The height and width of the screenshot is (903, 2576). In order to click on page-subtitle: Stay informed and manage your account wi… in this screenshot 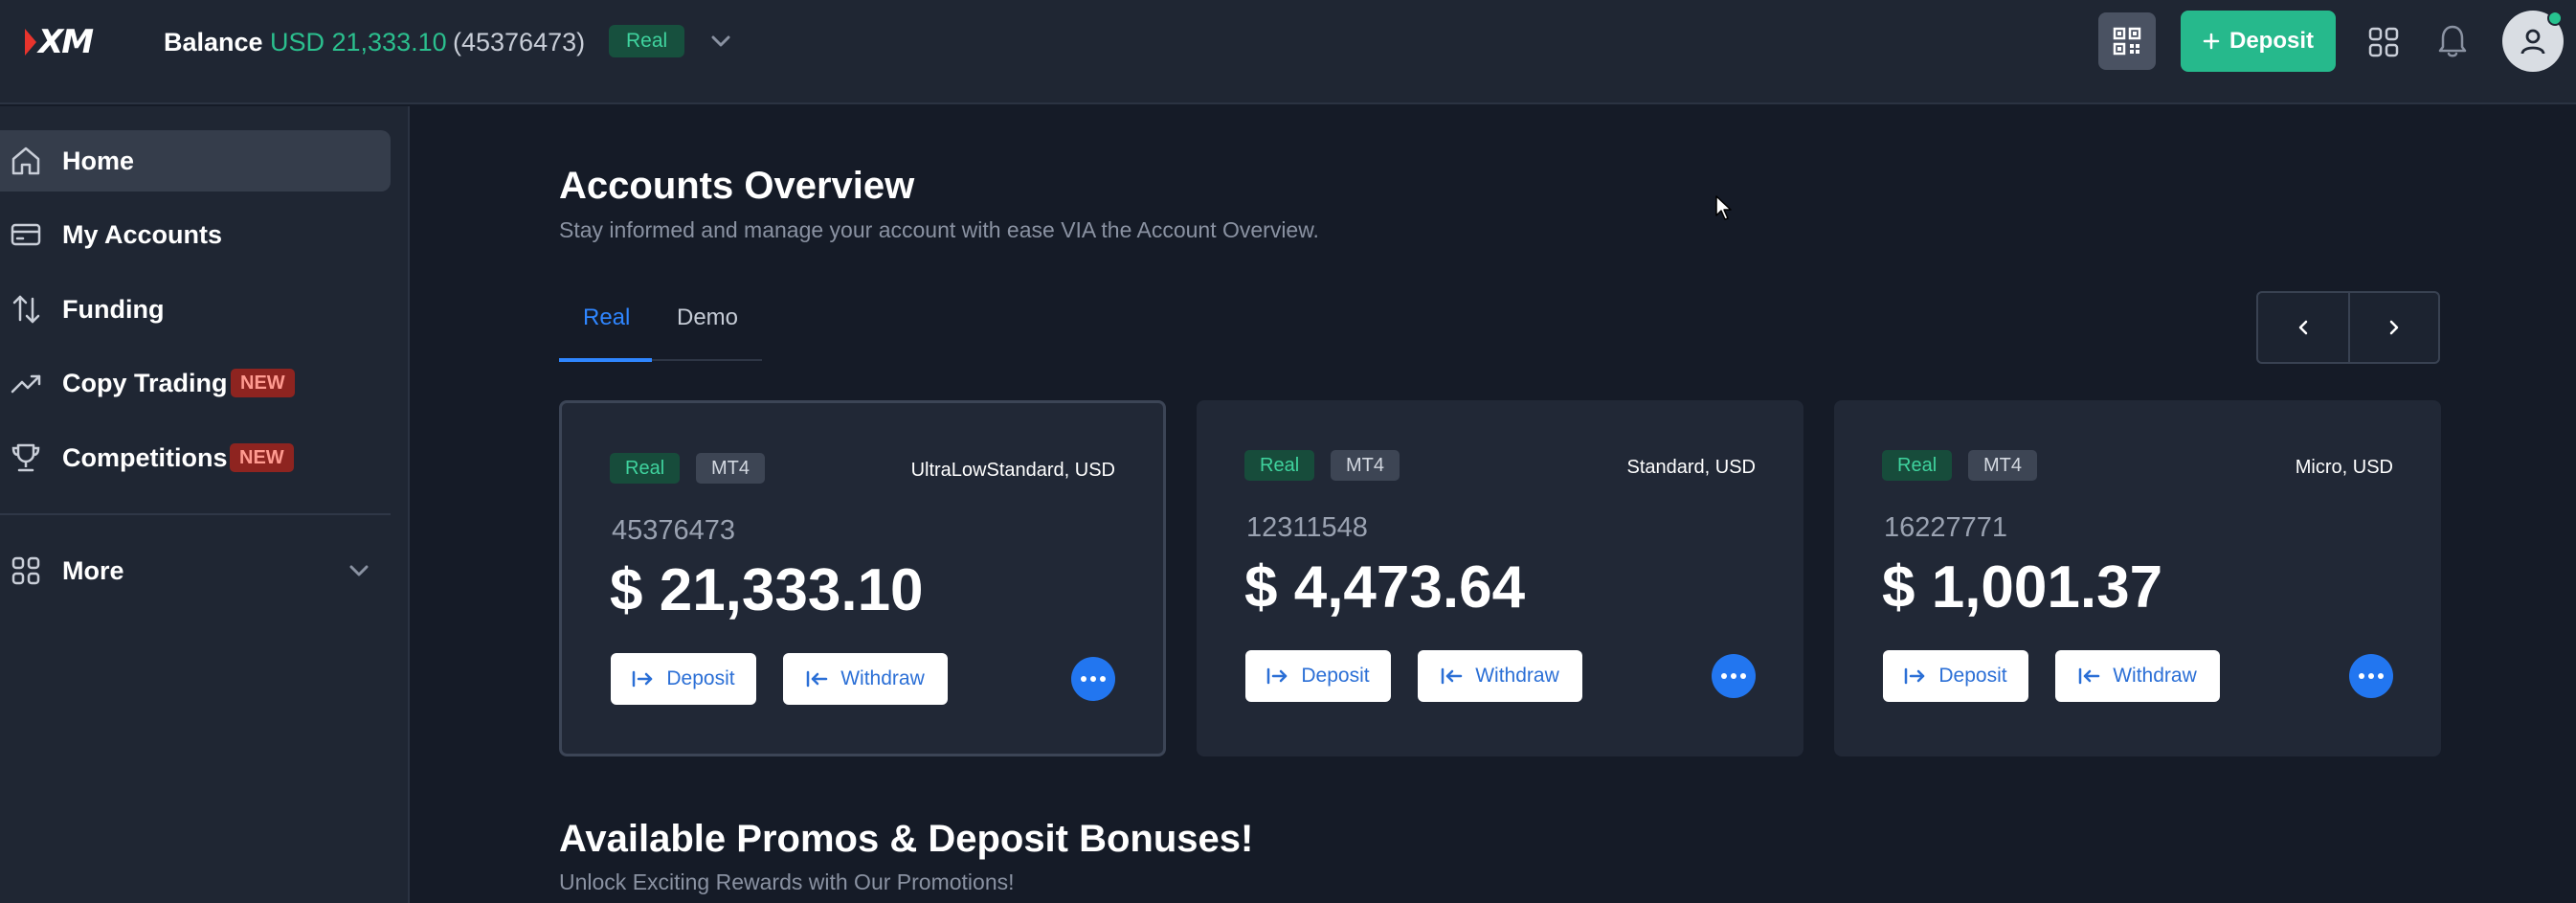, I will do `click(939, 229)`.